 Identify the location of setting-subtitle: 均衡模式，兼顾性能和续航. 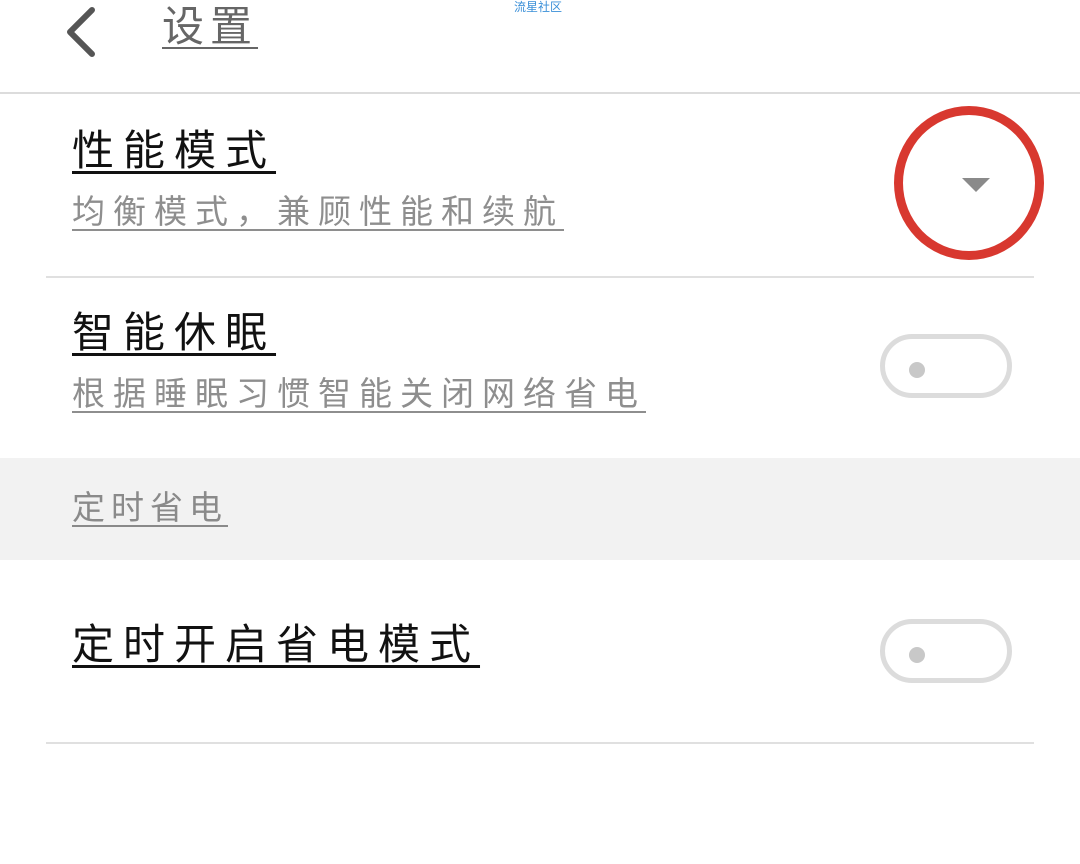
(318, 211).